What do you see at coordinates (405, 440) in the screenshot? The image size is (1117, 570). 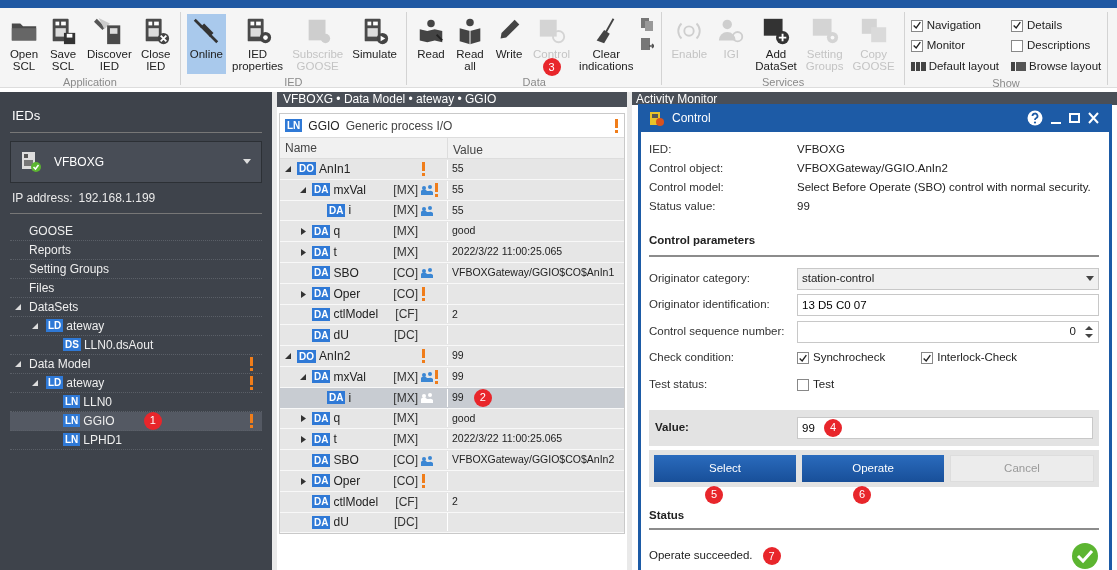 I see `functional-constraint: [MX]` at bounding box center [405, 440].